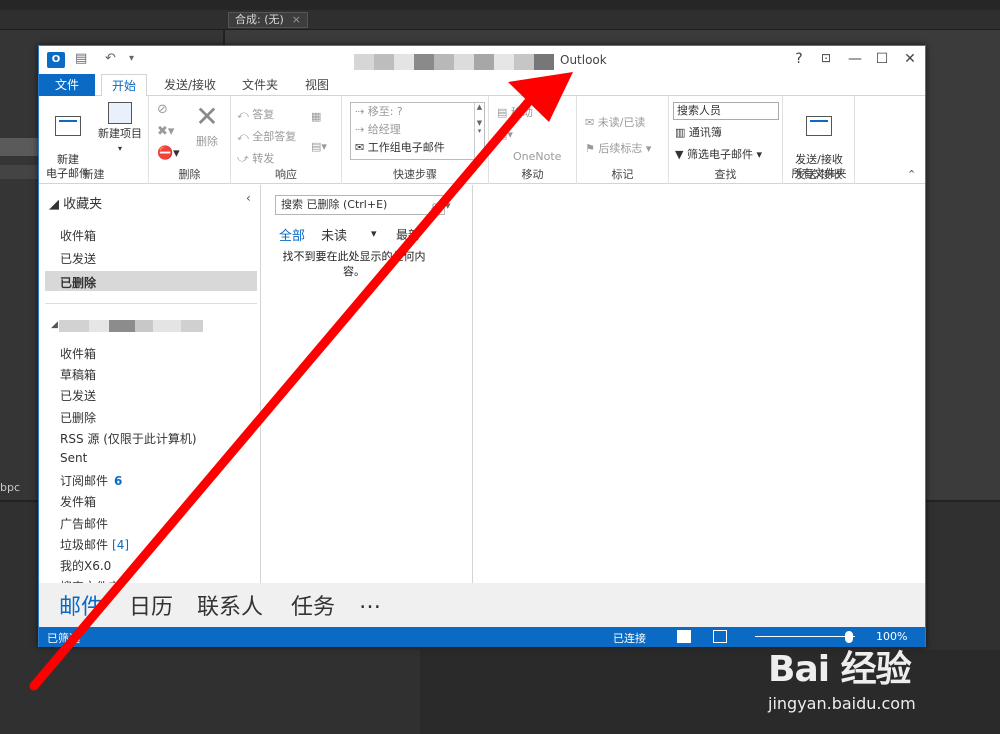  What do you see at coordinates (479, 131) in the screenshot?
I see `gallery-scroll: ▲ ▼ ▾` at bounding box center [479, 131].